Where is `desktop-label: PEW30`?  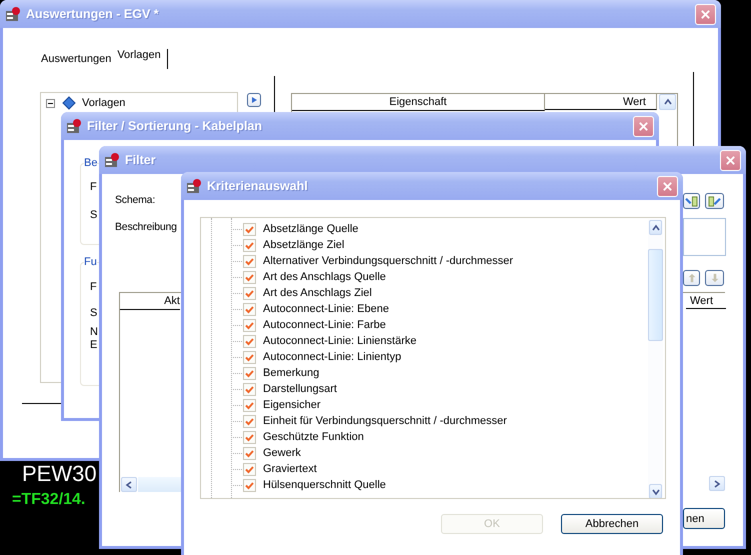 desktop-label: PEW30 is located at coordinates (59, 474).